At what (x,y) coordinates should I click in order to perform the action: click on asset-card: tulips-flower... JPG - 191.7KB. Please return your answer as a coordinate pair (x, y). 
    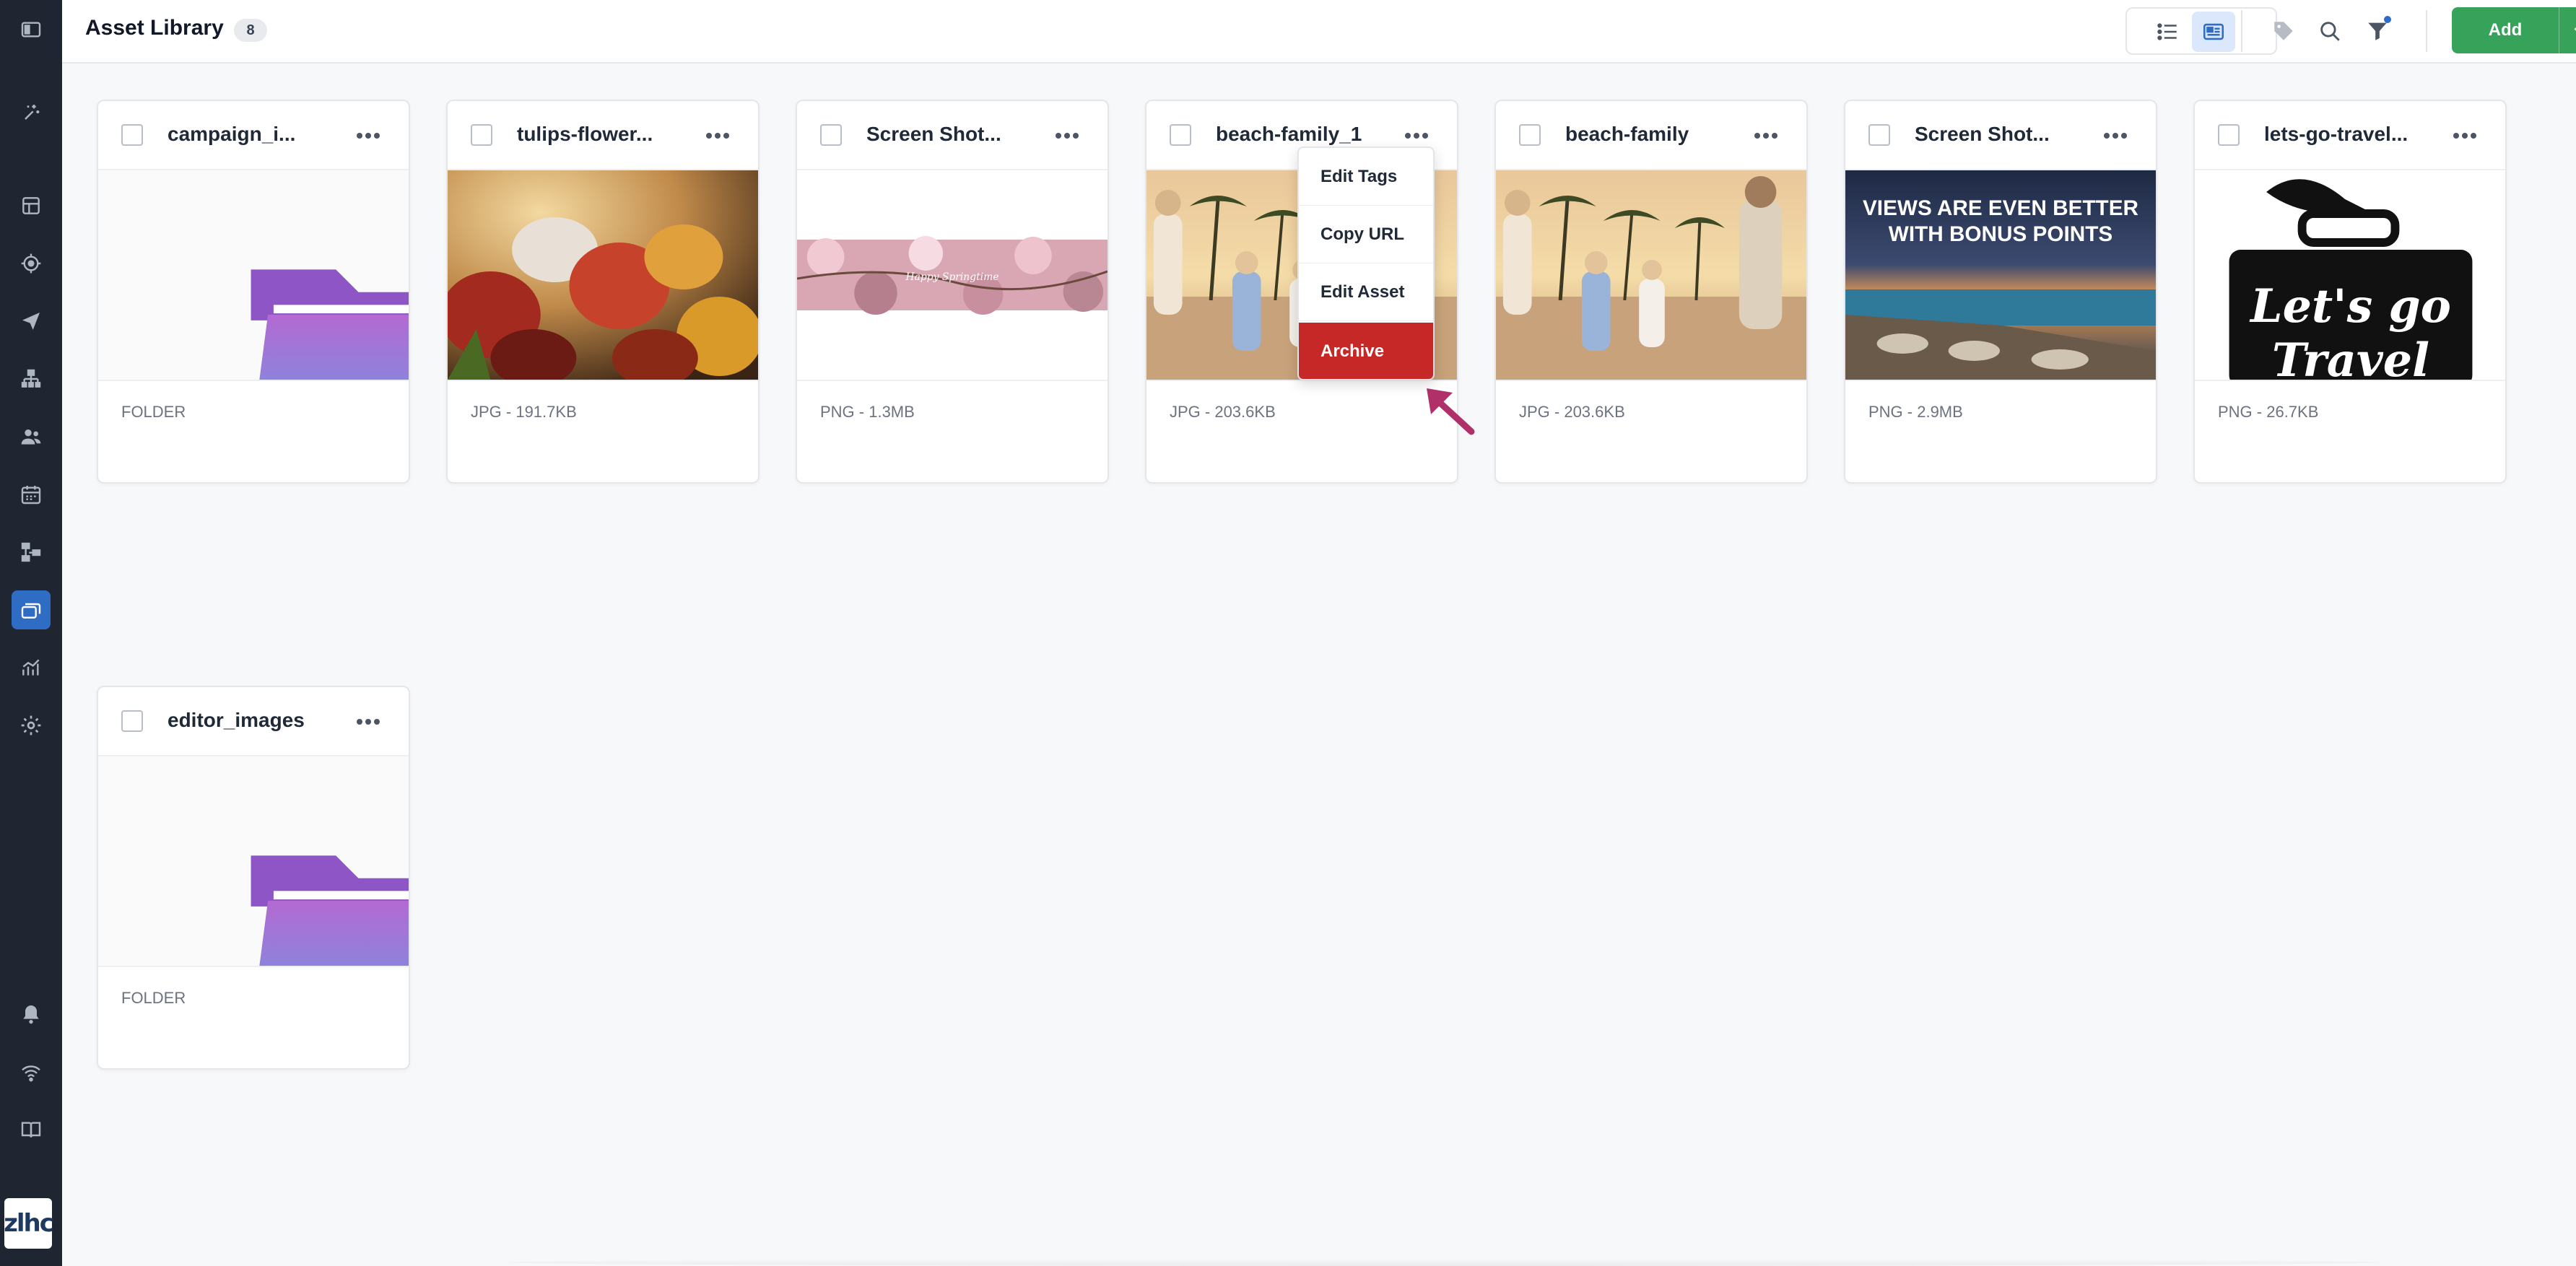
    Looking at the image, I should click on (603, 292).